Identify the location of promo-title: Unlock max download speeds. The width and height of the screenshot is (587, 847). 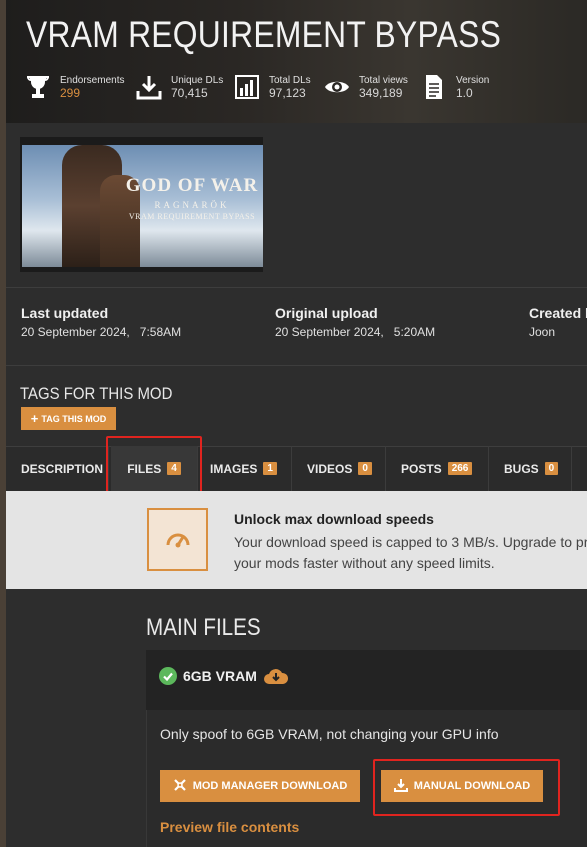
(334, 519).